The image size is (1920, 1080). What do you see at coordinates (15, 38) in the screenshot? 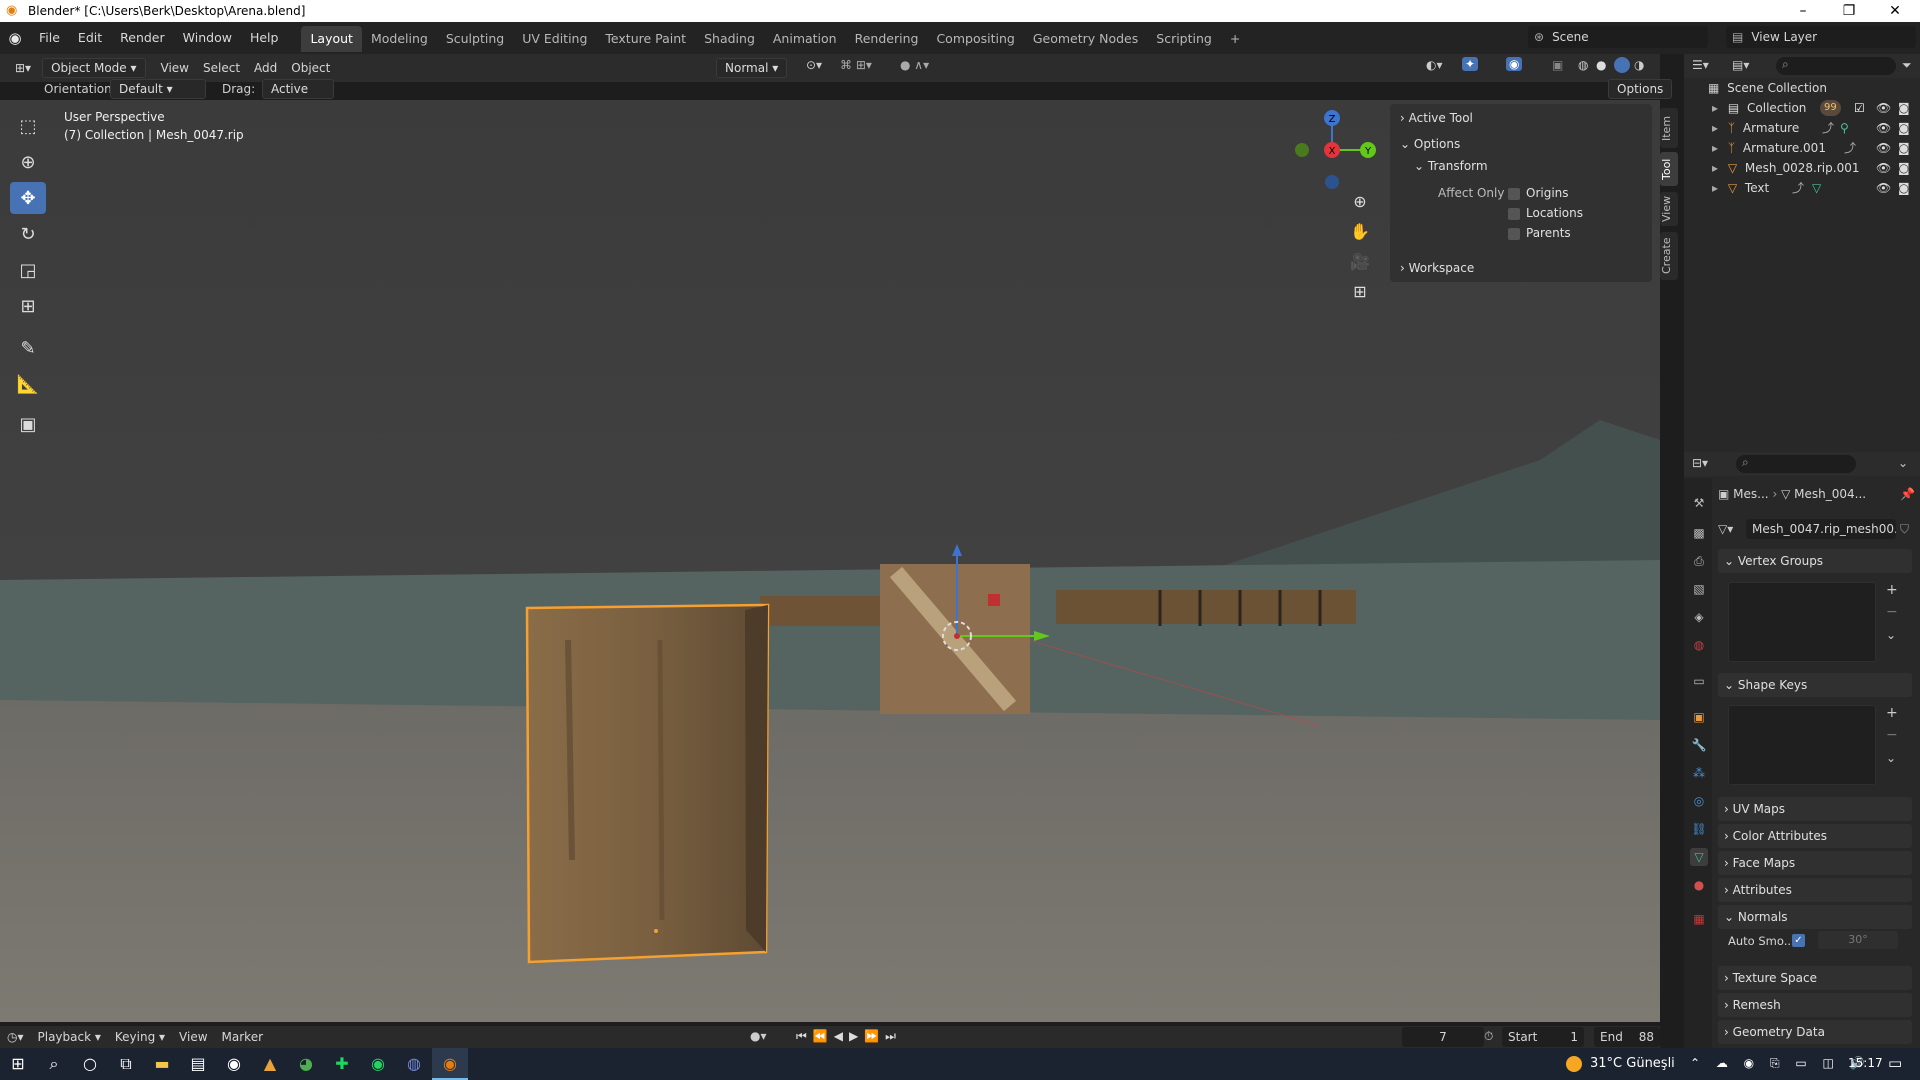
I see `blender-menu-icon: ◉` at bounding box center [15, 38].